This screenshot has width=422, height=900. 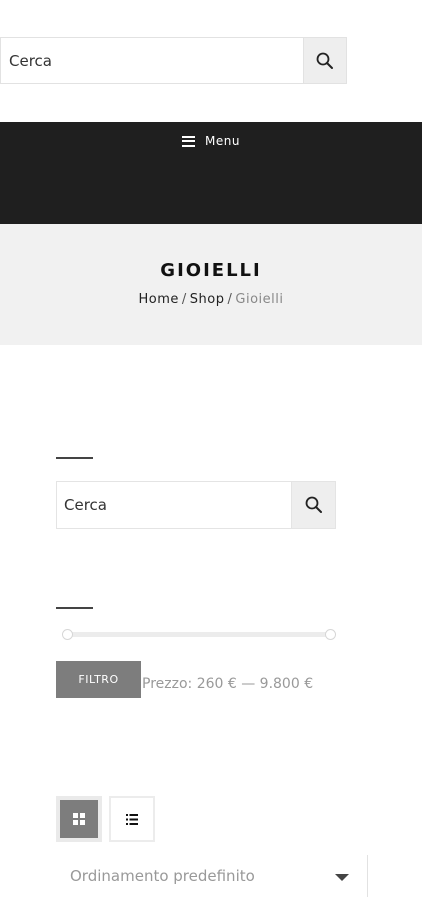 What do you see at coordinates (162, 876) in the screenshot?
I see `sort-select-value: Ordinamento predefinito` at bounding box center [162, 876].